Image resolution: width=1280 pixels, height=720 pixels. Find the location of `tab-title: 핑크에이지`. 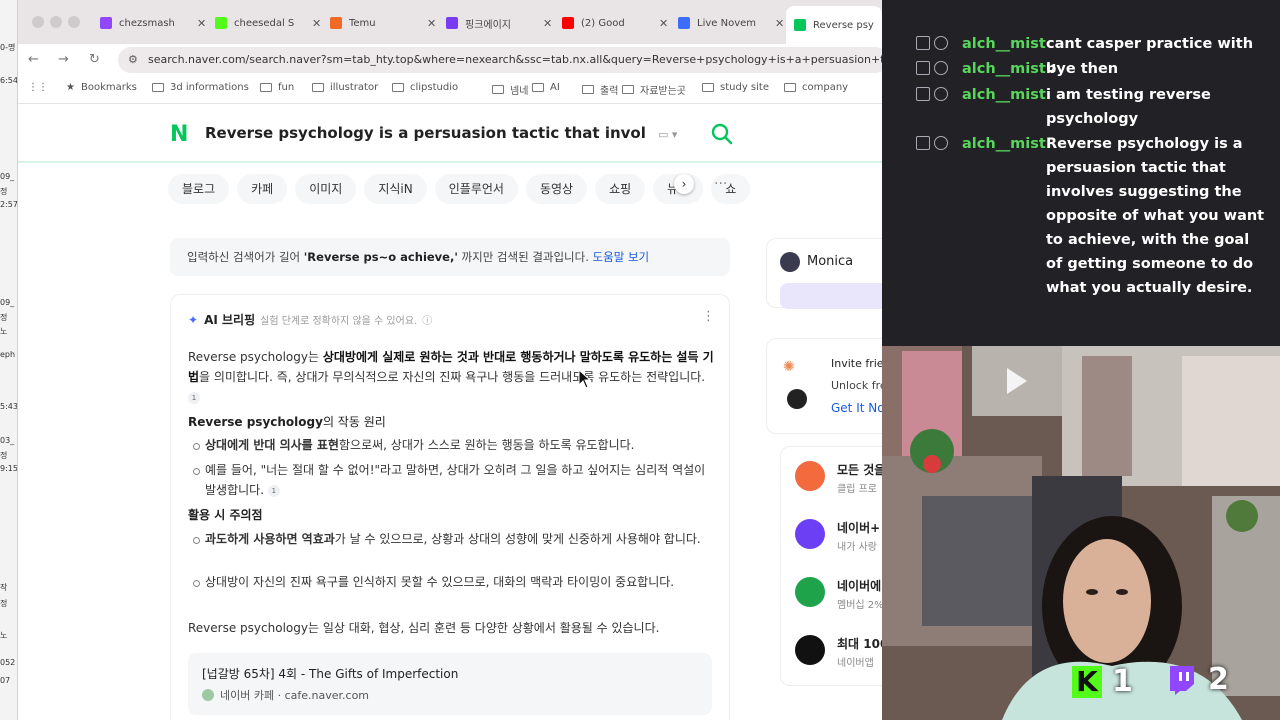

tab-title: 핑크에이지 is located at coordinates (488, 25).